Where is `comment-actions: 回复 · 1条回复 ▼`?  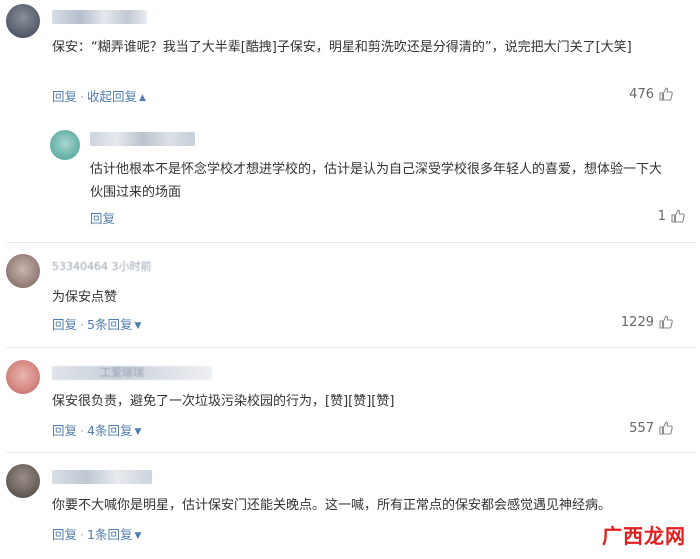
comment-actions: 回复 · 1条回复 ▼ is located at coordinates (96, 533).